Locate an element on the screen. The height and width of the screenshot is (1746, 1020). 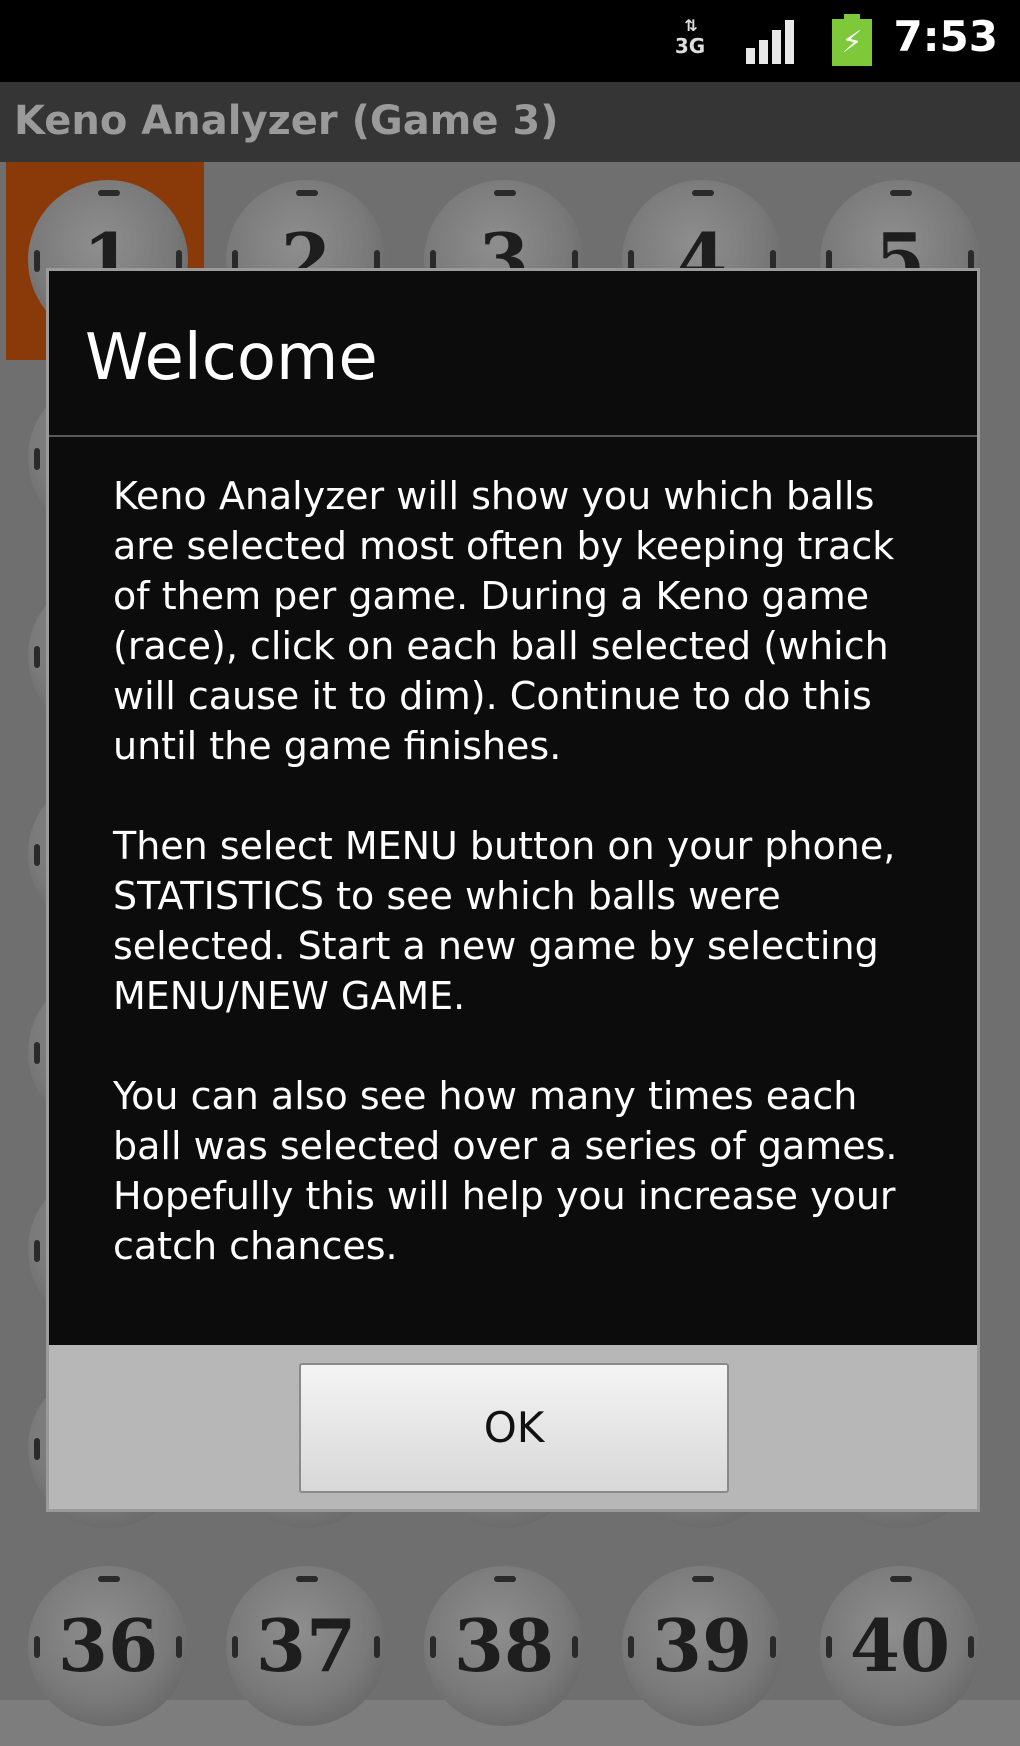
ball-icon: 37 is located at coordinates (306, 1646).